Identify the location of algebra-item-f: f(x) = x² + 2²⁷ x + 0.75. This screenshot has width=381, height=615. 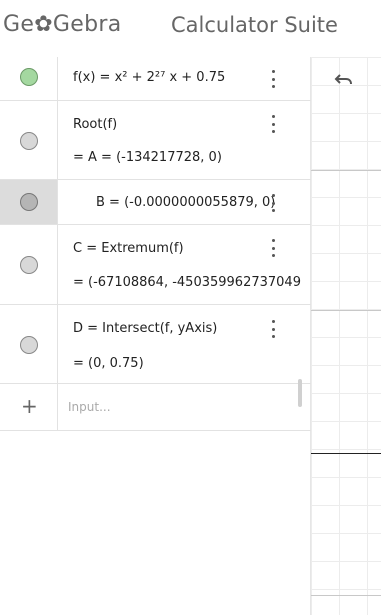
(155, 79).